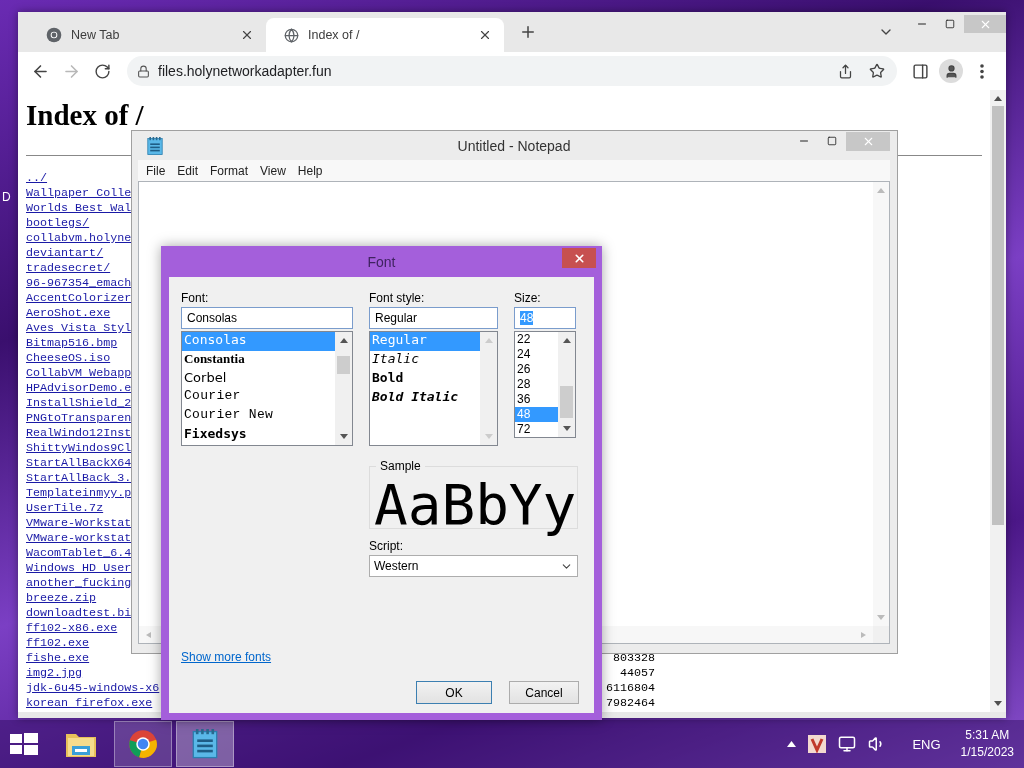  Describe the element at coordinates (433, 318) in the screenshot. I see `text-field: Regular` at that location.